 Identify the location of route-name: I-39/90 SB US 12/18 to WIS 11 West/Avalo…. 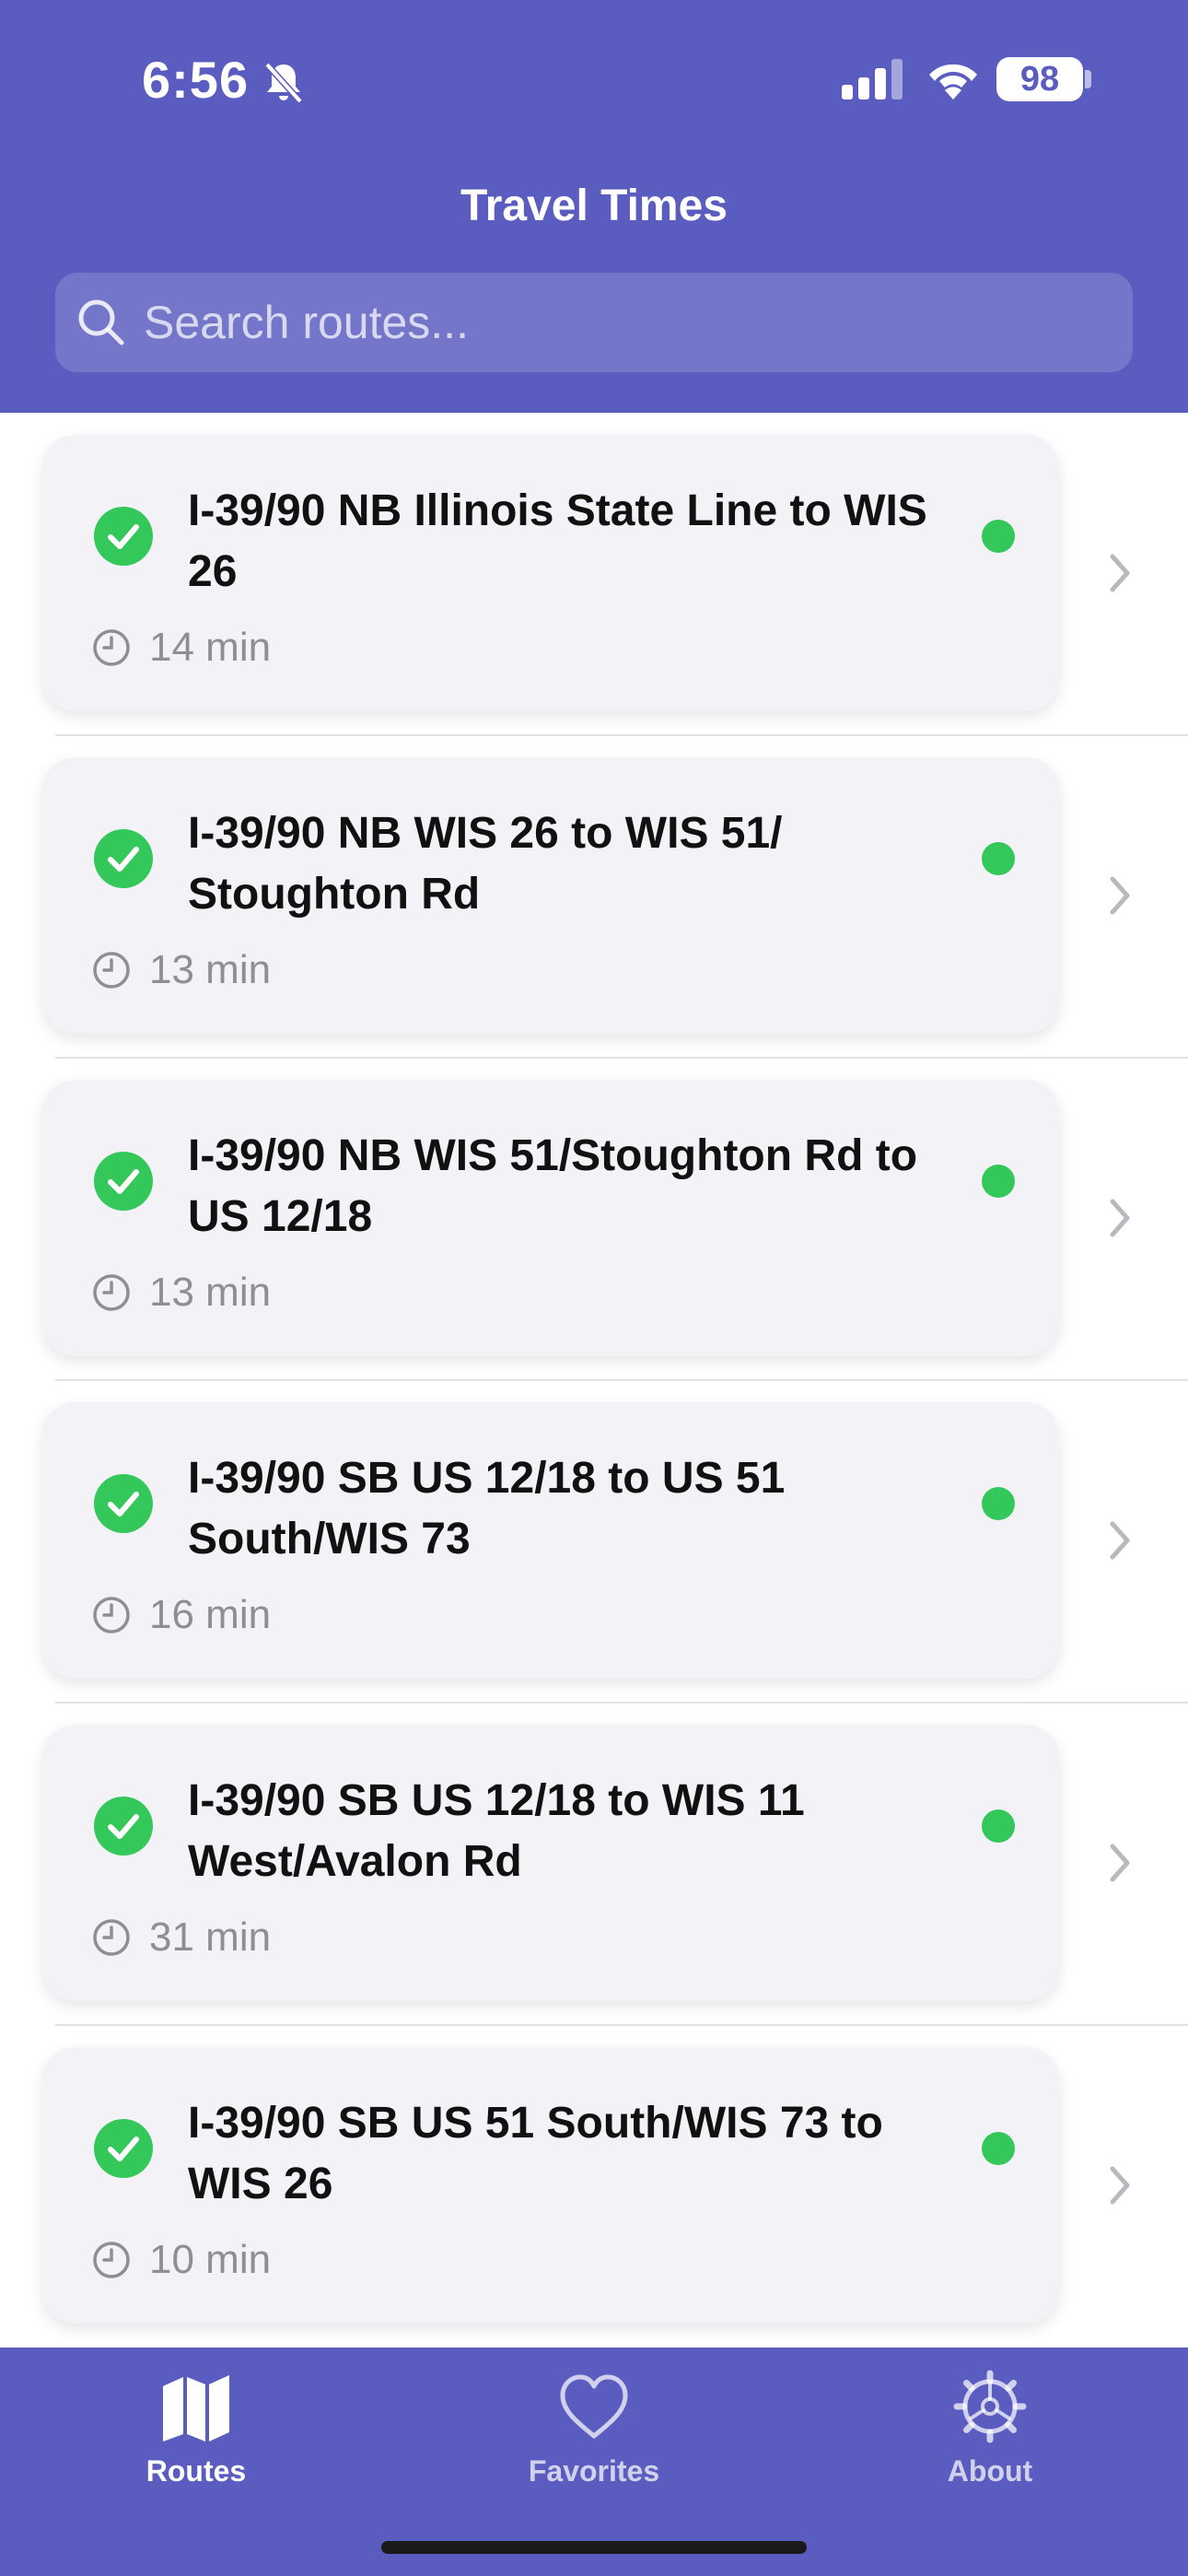
(496, 1831).